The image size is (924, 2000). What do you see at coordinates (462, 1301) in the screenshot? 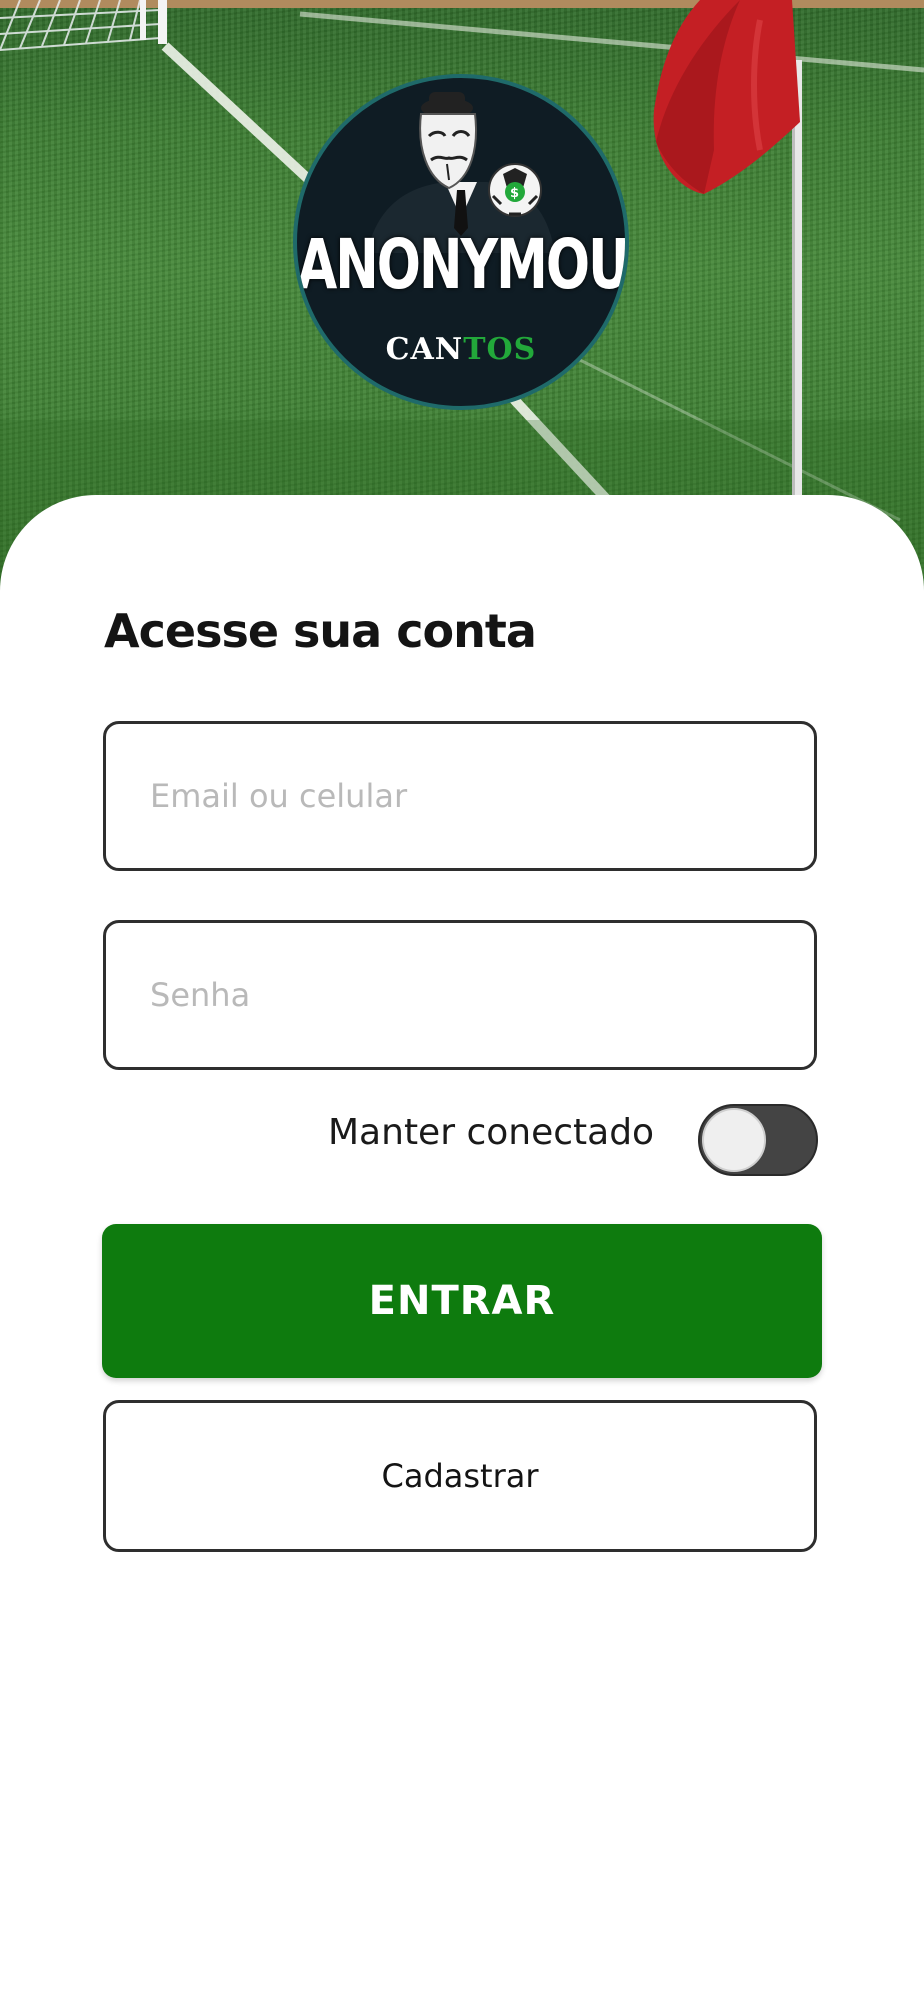
I see `login-button: ENTRAR` at bounding box center [462, 1301].